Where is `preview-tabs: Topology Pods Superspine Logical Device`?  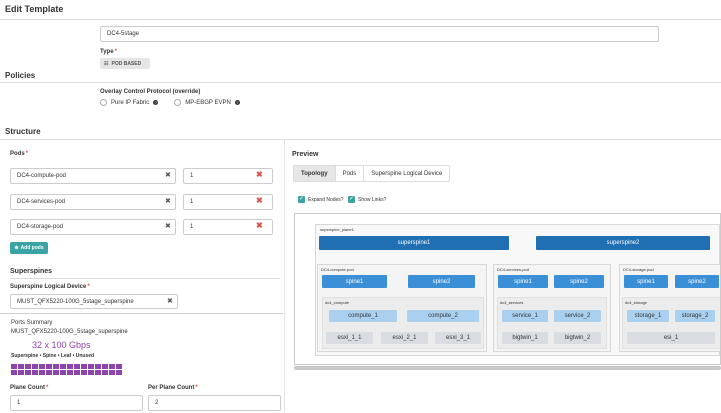
preview-tabs: Topology Pods Superspine Logical Device is located at coordinates (372, 173).